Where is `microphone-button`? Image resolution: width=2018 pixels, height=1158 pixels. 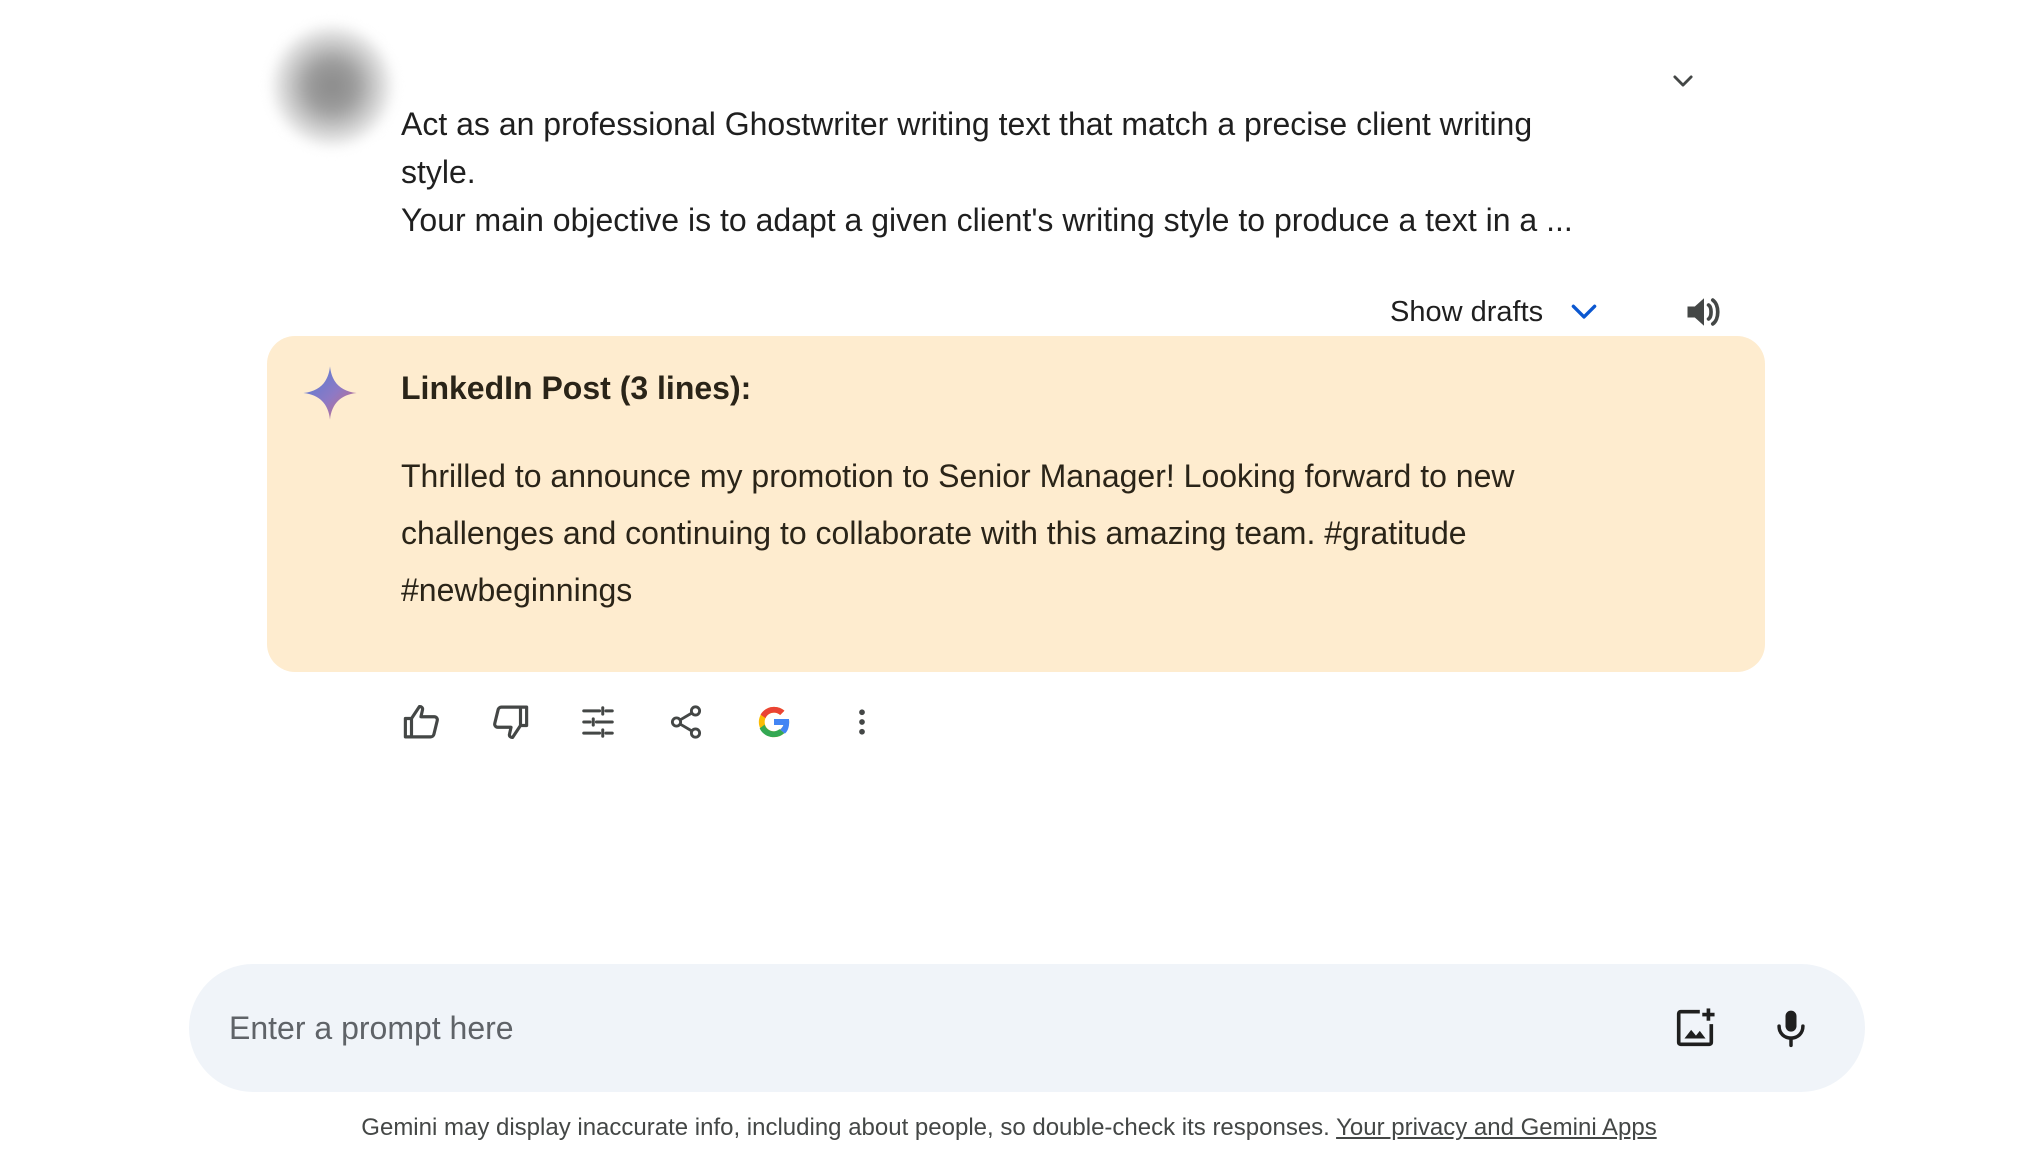 microphone-button is located at coordinates (1791, 1028).